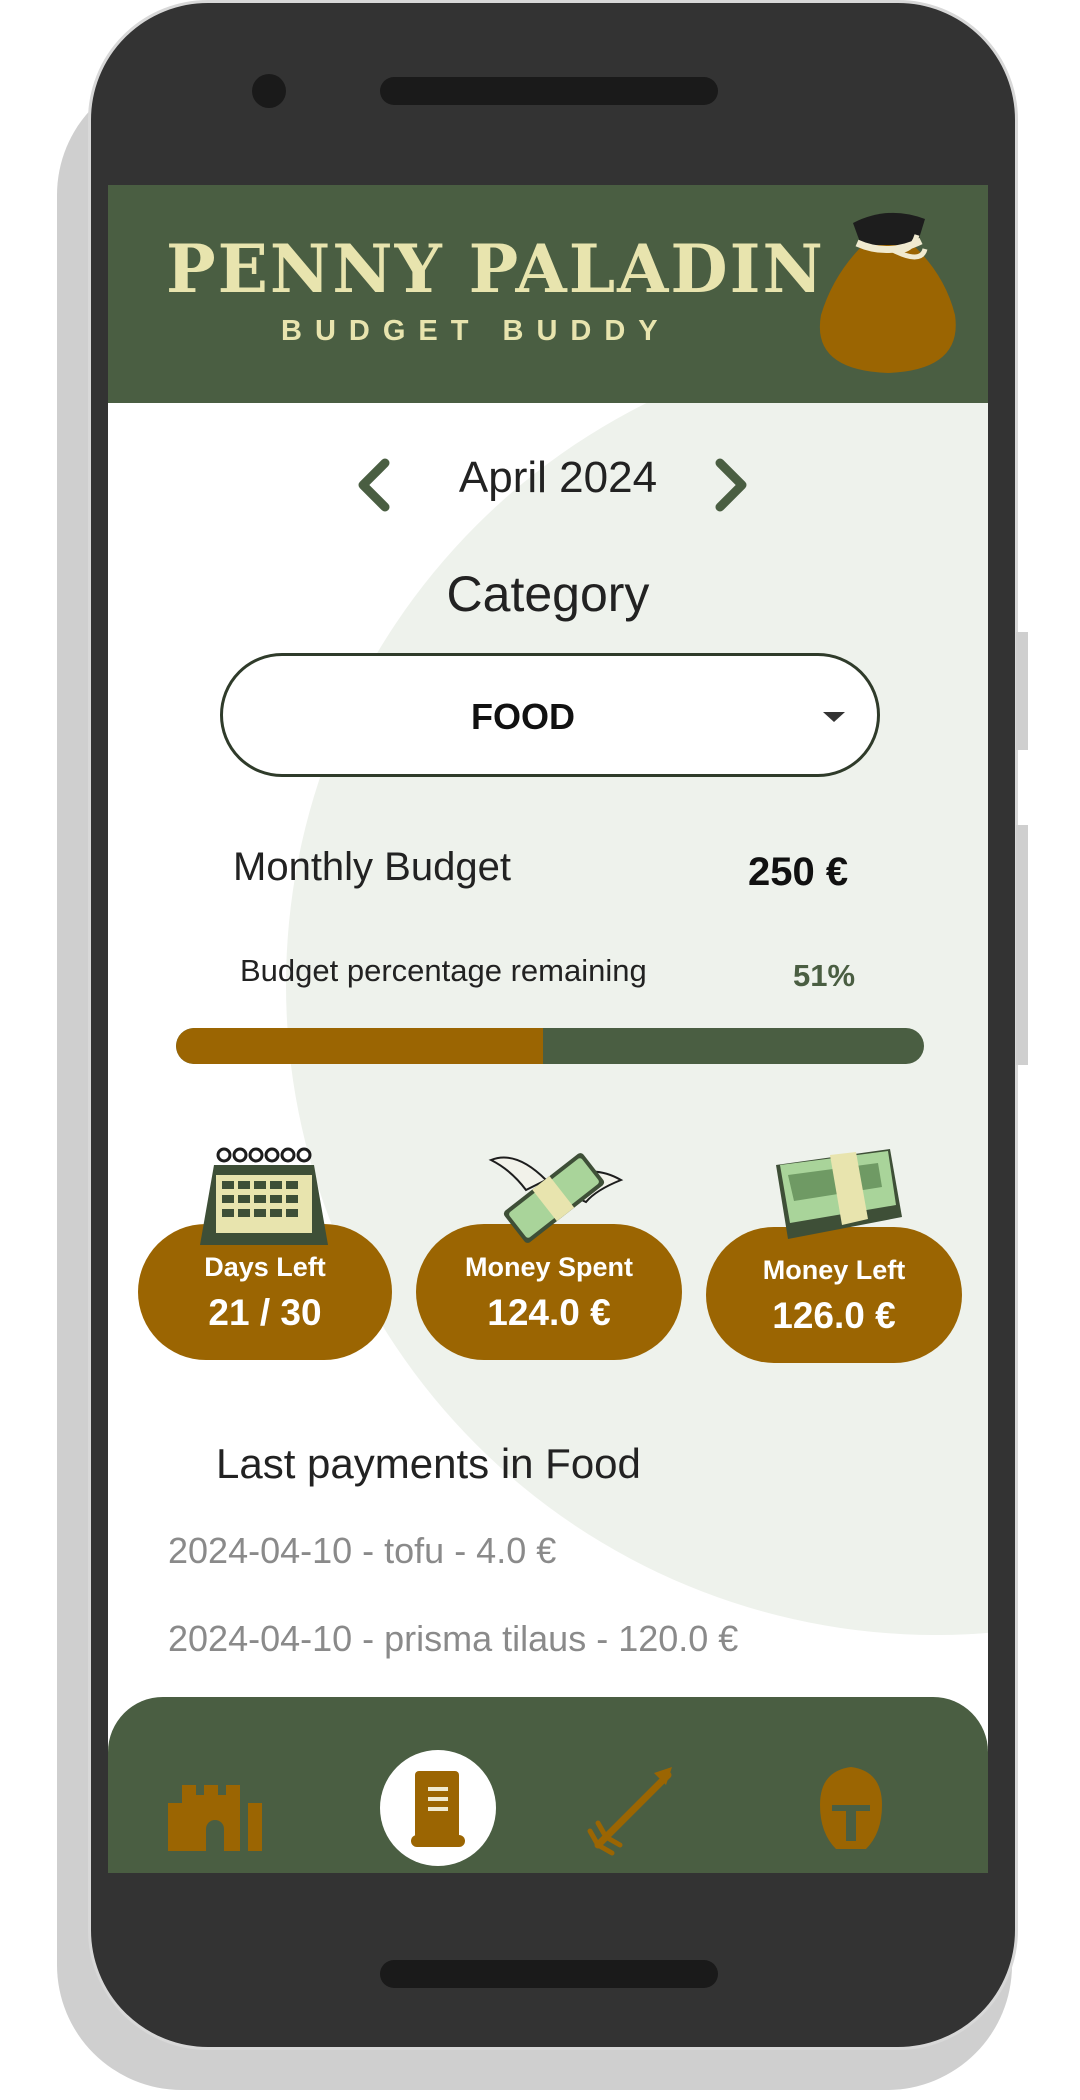 The height and width of the screenshot is (2100, 1080). What do you see at coordinates (834, 1270) in the screenshot?
I see `money-left-label: Money Left` at bounding box center [834, 1270].